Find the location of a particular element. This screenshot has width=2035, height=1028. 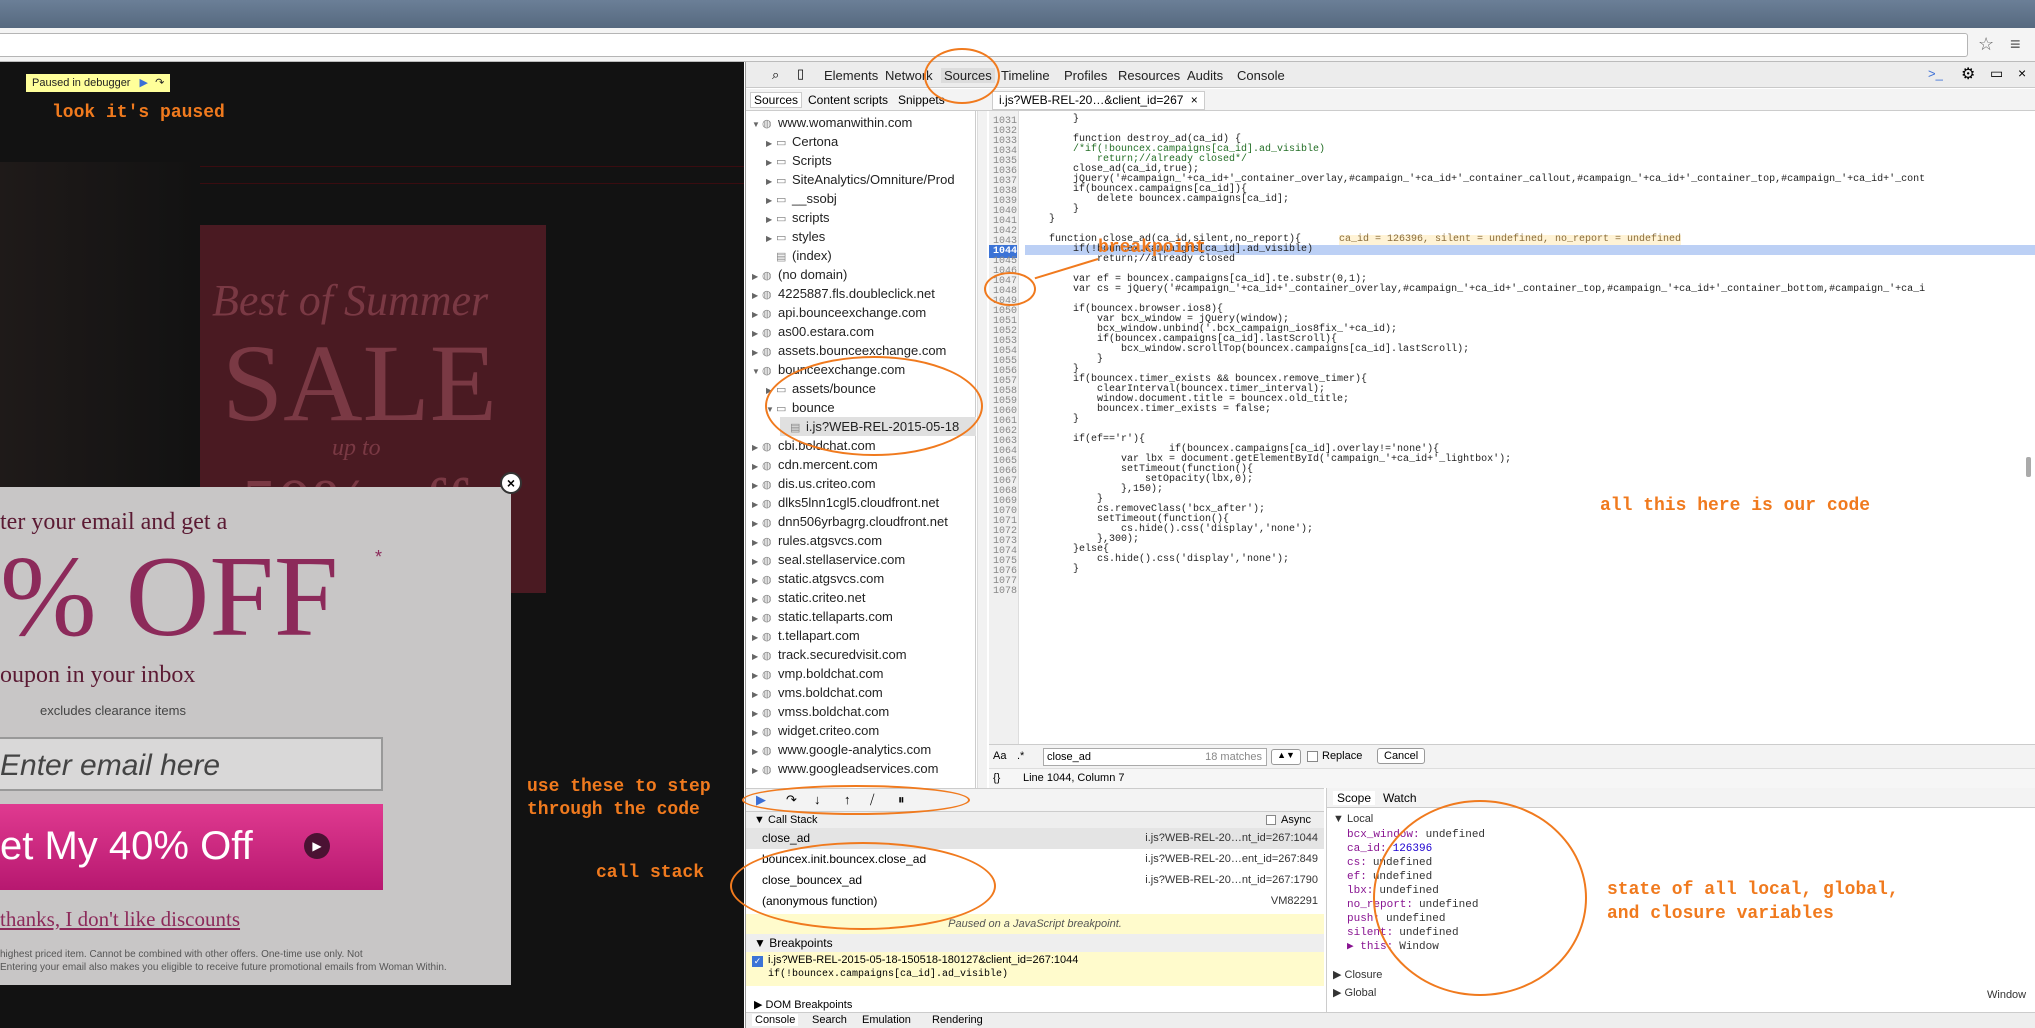

bookmark-star-icon: ☆ is located at coordinates (1986, 44).